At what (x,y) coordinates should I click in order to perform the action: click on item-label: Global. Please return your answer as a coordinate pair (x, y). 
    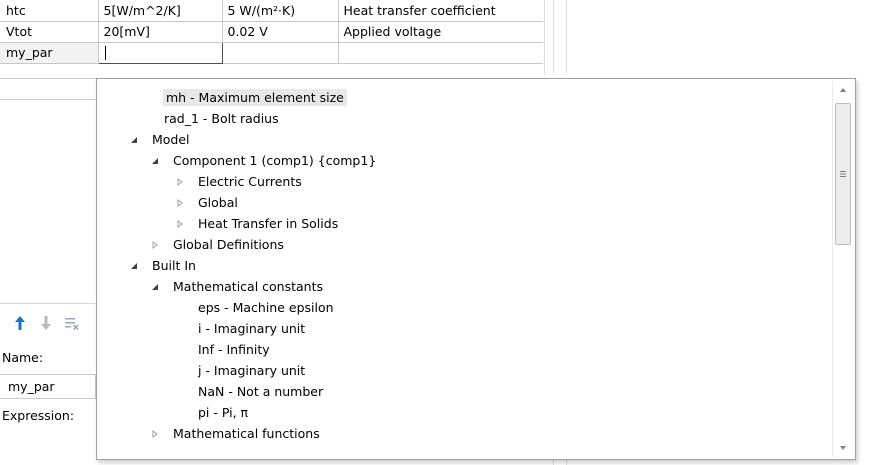
    Looking at the image, I should click on (218, 202).